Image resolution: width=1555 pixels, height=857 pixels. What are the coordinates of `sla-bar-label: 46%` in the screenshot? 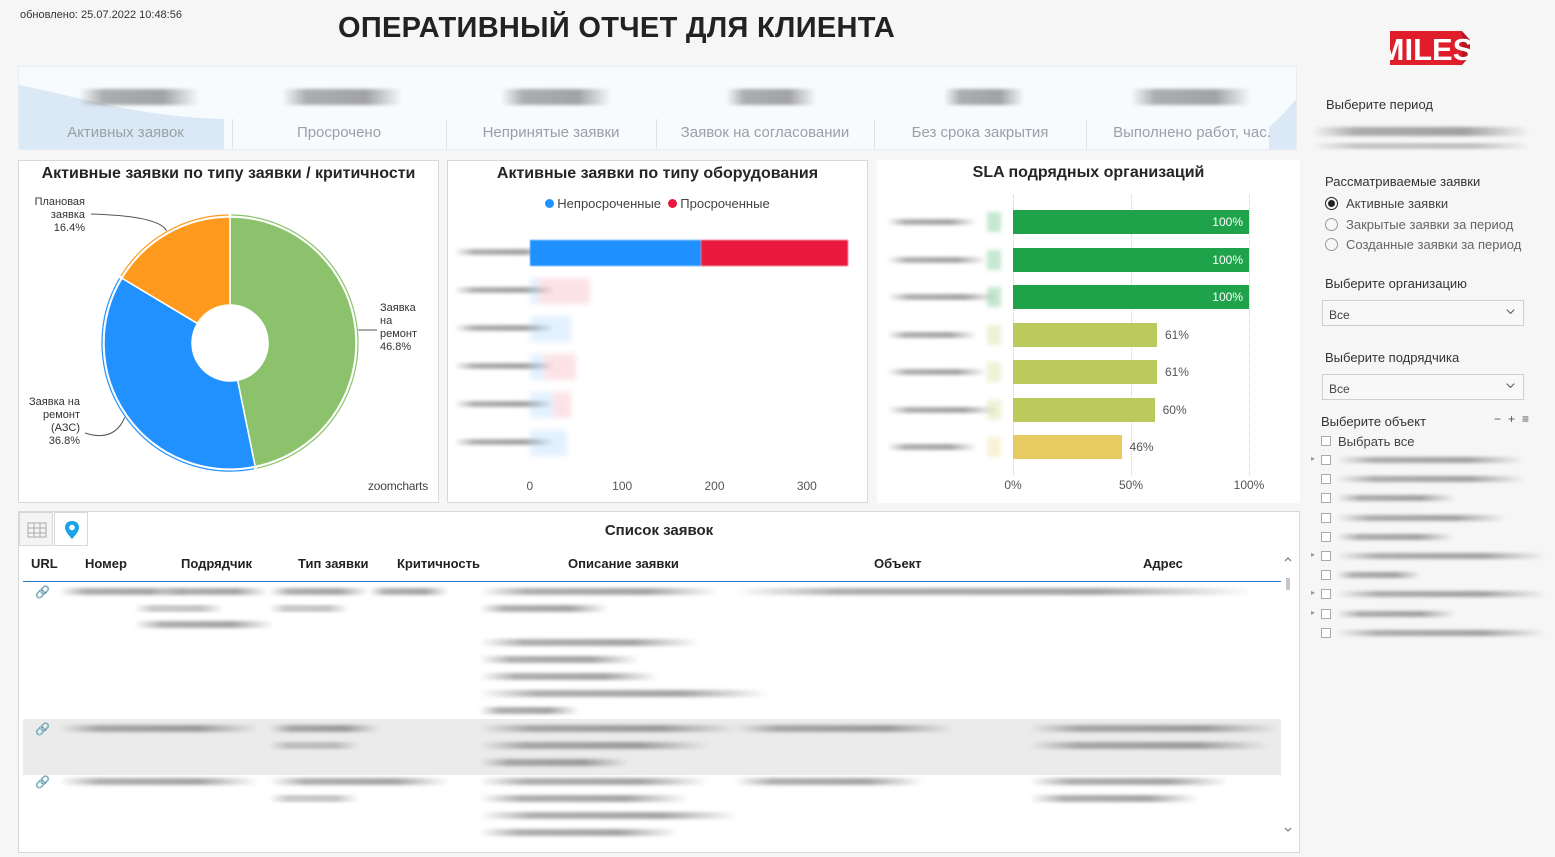 It's located at (1141, 447).